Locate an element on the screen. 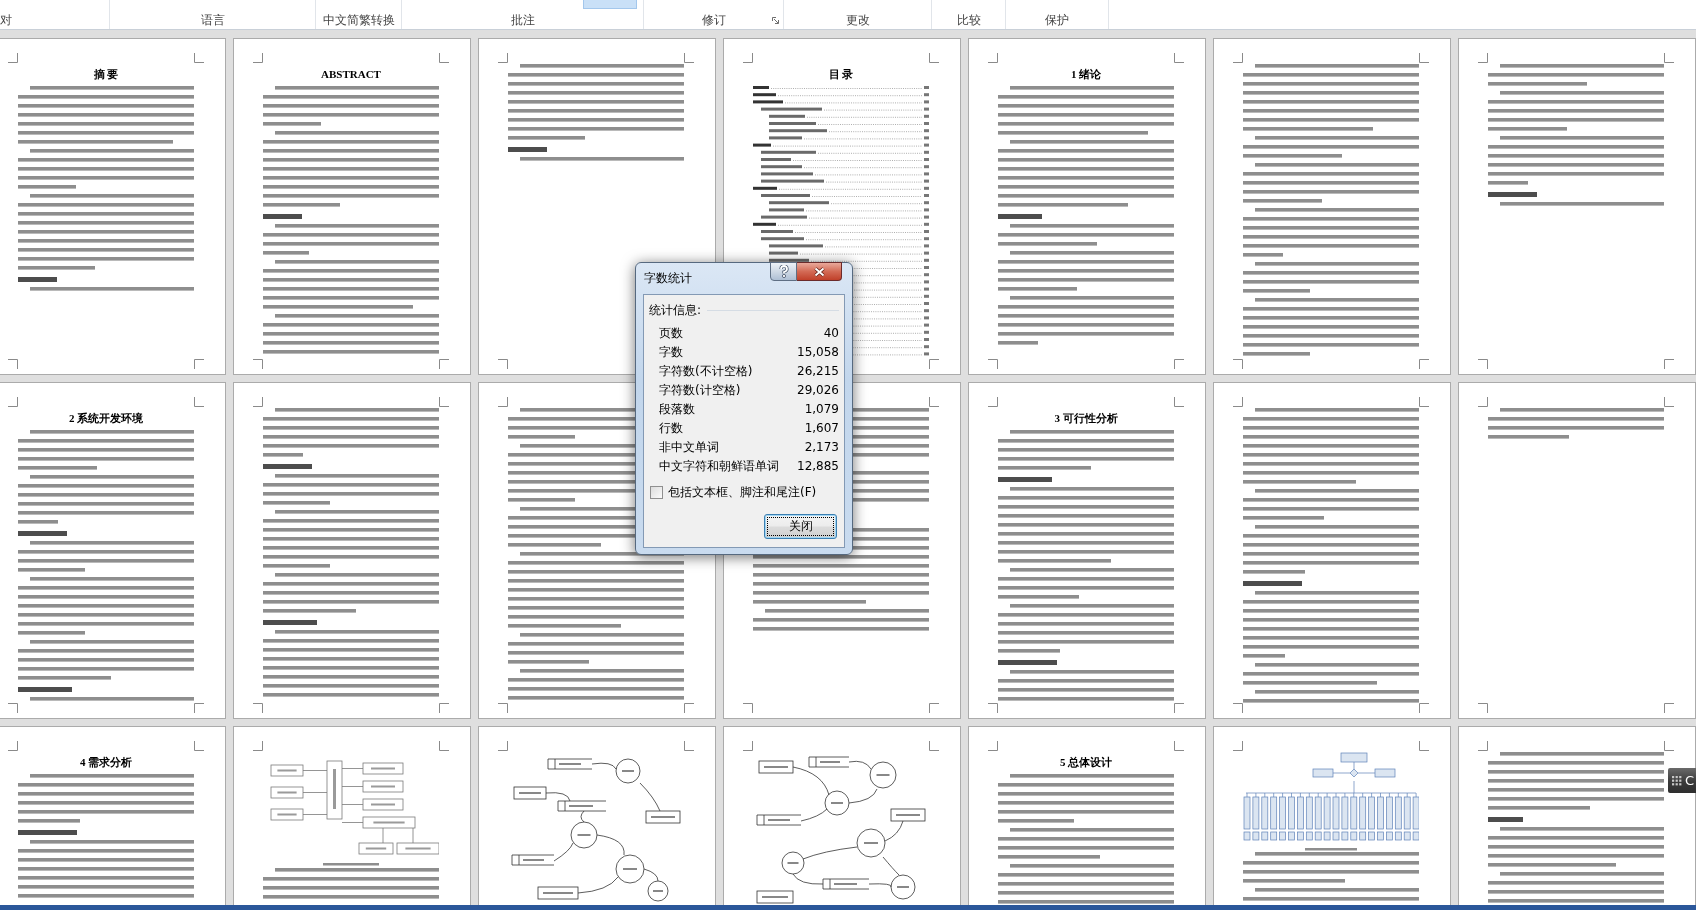  stat-label: 页数 is located at coordinates (671, 333).